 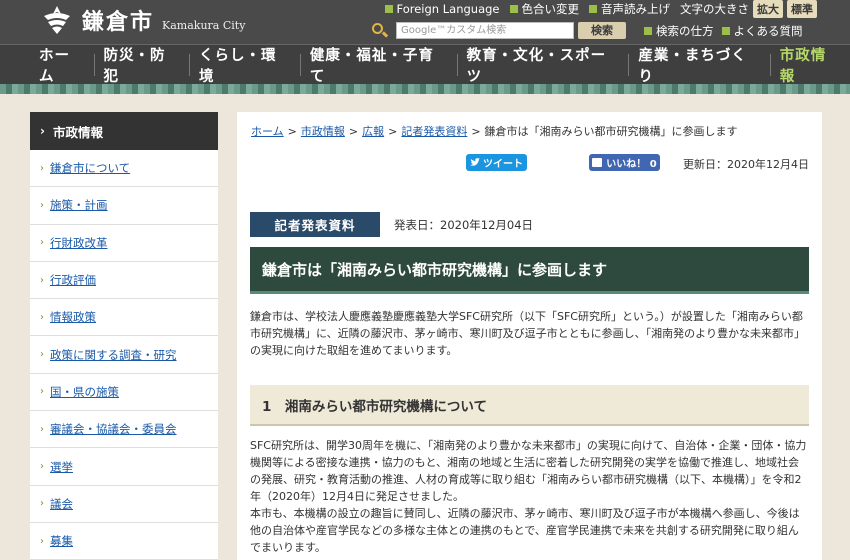 What do you see at coordinates (373, 131) in the screenshot?
I see `breadcrumb-pr: 広報` at bounding box center [373, 131].